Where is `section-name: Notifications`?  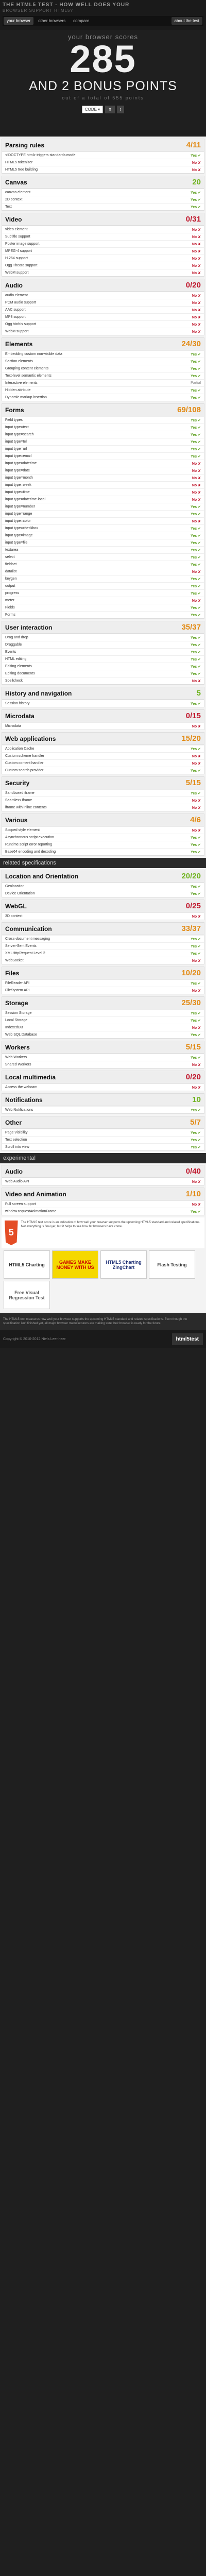
section-name: Notifications is located at coordinates (24, 1100).